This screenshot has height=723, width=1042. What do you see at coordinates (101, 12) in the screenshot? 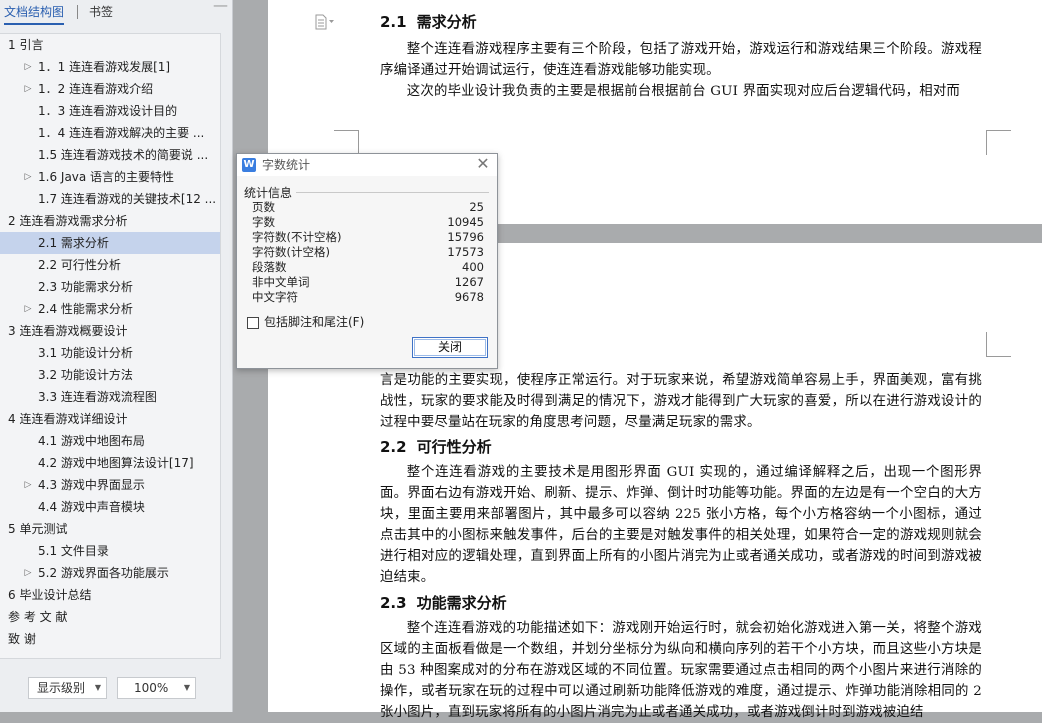
I see `tab-bookmarks: 书签` at bounding box center [101, 12].